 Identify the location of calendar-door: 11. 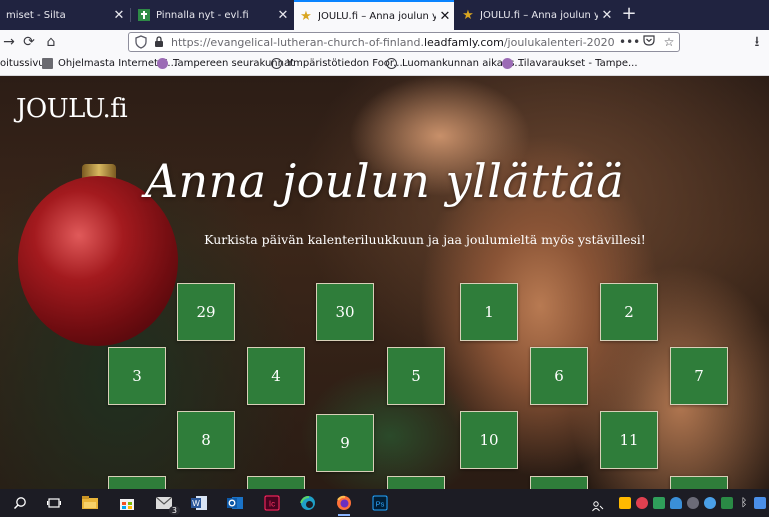
(629, 440).